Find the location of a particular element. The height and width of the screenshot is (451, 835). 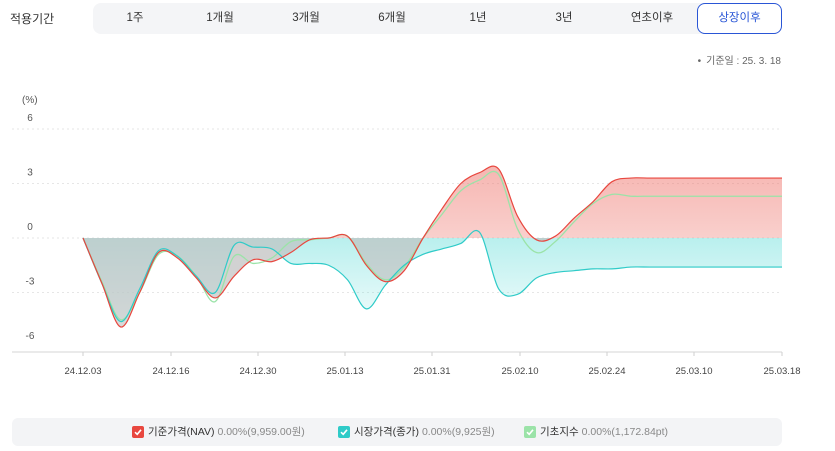

tab-1-year: 1년 is located at coordinates (478, 18).